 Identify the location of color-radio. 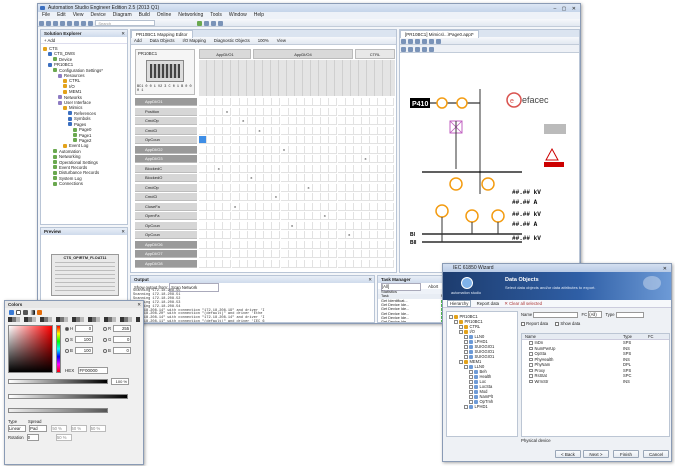
(67, 339).